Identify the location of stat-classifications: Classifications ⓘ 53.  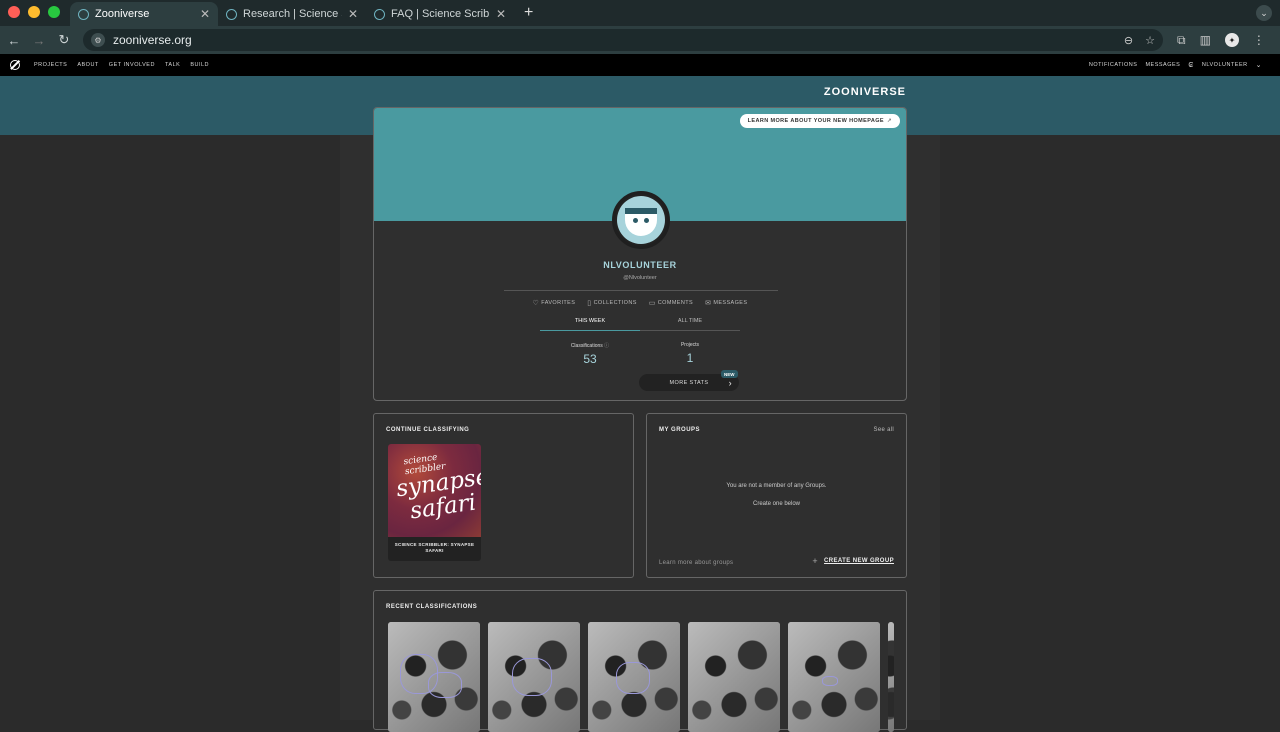
(590, 354).